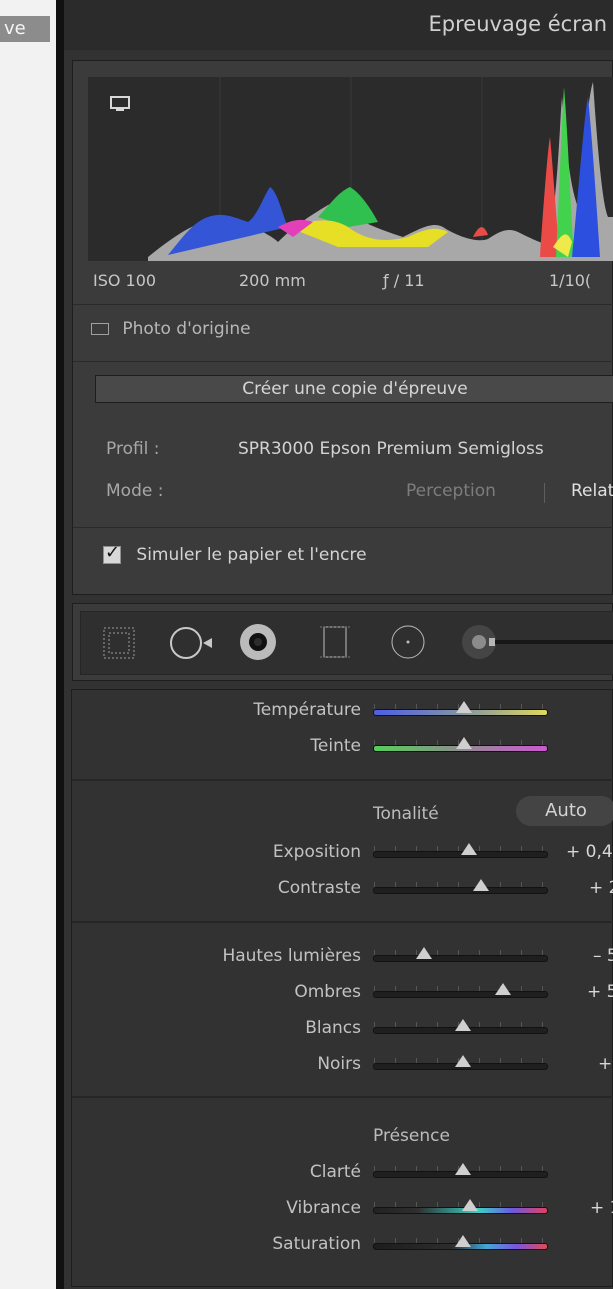 The height and width of the screenshot is (1289, 613). What do you see at coordinates (460, 886) in the screenshot?
I see `contrast-slider` at bounding box center [460, 886].